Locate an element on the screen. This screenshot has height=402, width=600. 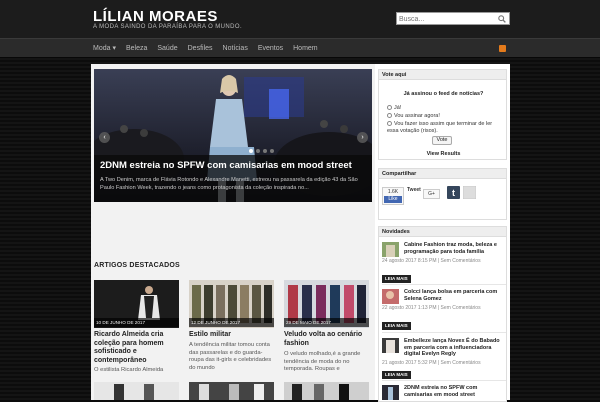
widget-title: Vote aqui is located at coordinates (442, 75).